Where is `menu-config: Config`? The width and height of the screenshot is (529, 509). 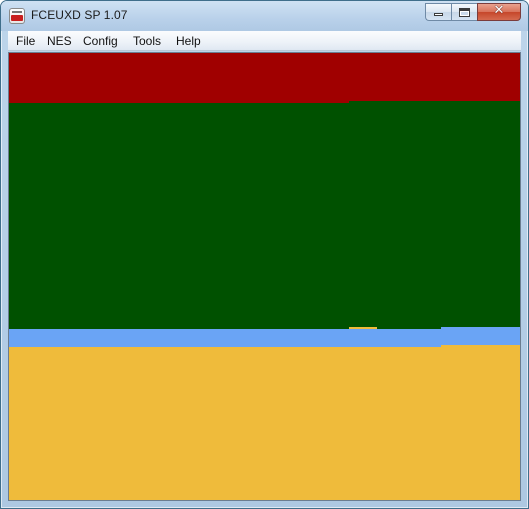 menu-config: Config is located at coordinates (100, 41).